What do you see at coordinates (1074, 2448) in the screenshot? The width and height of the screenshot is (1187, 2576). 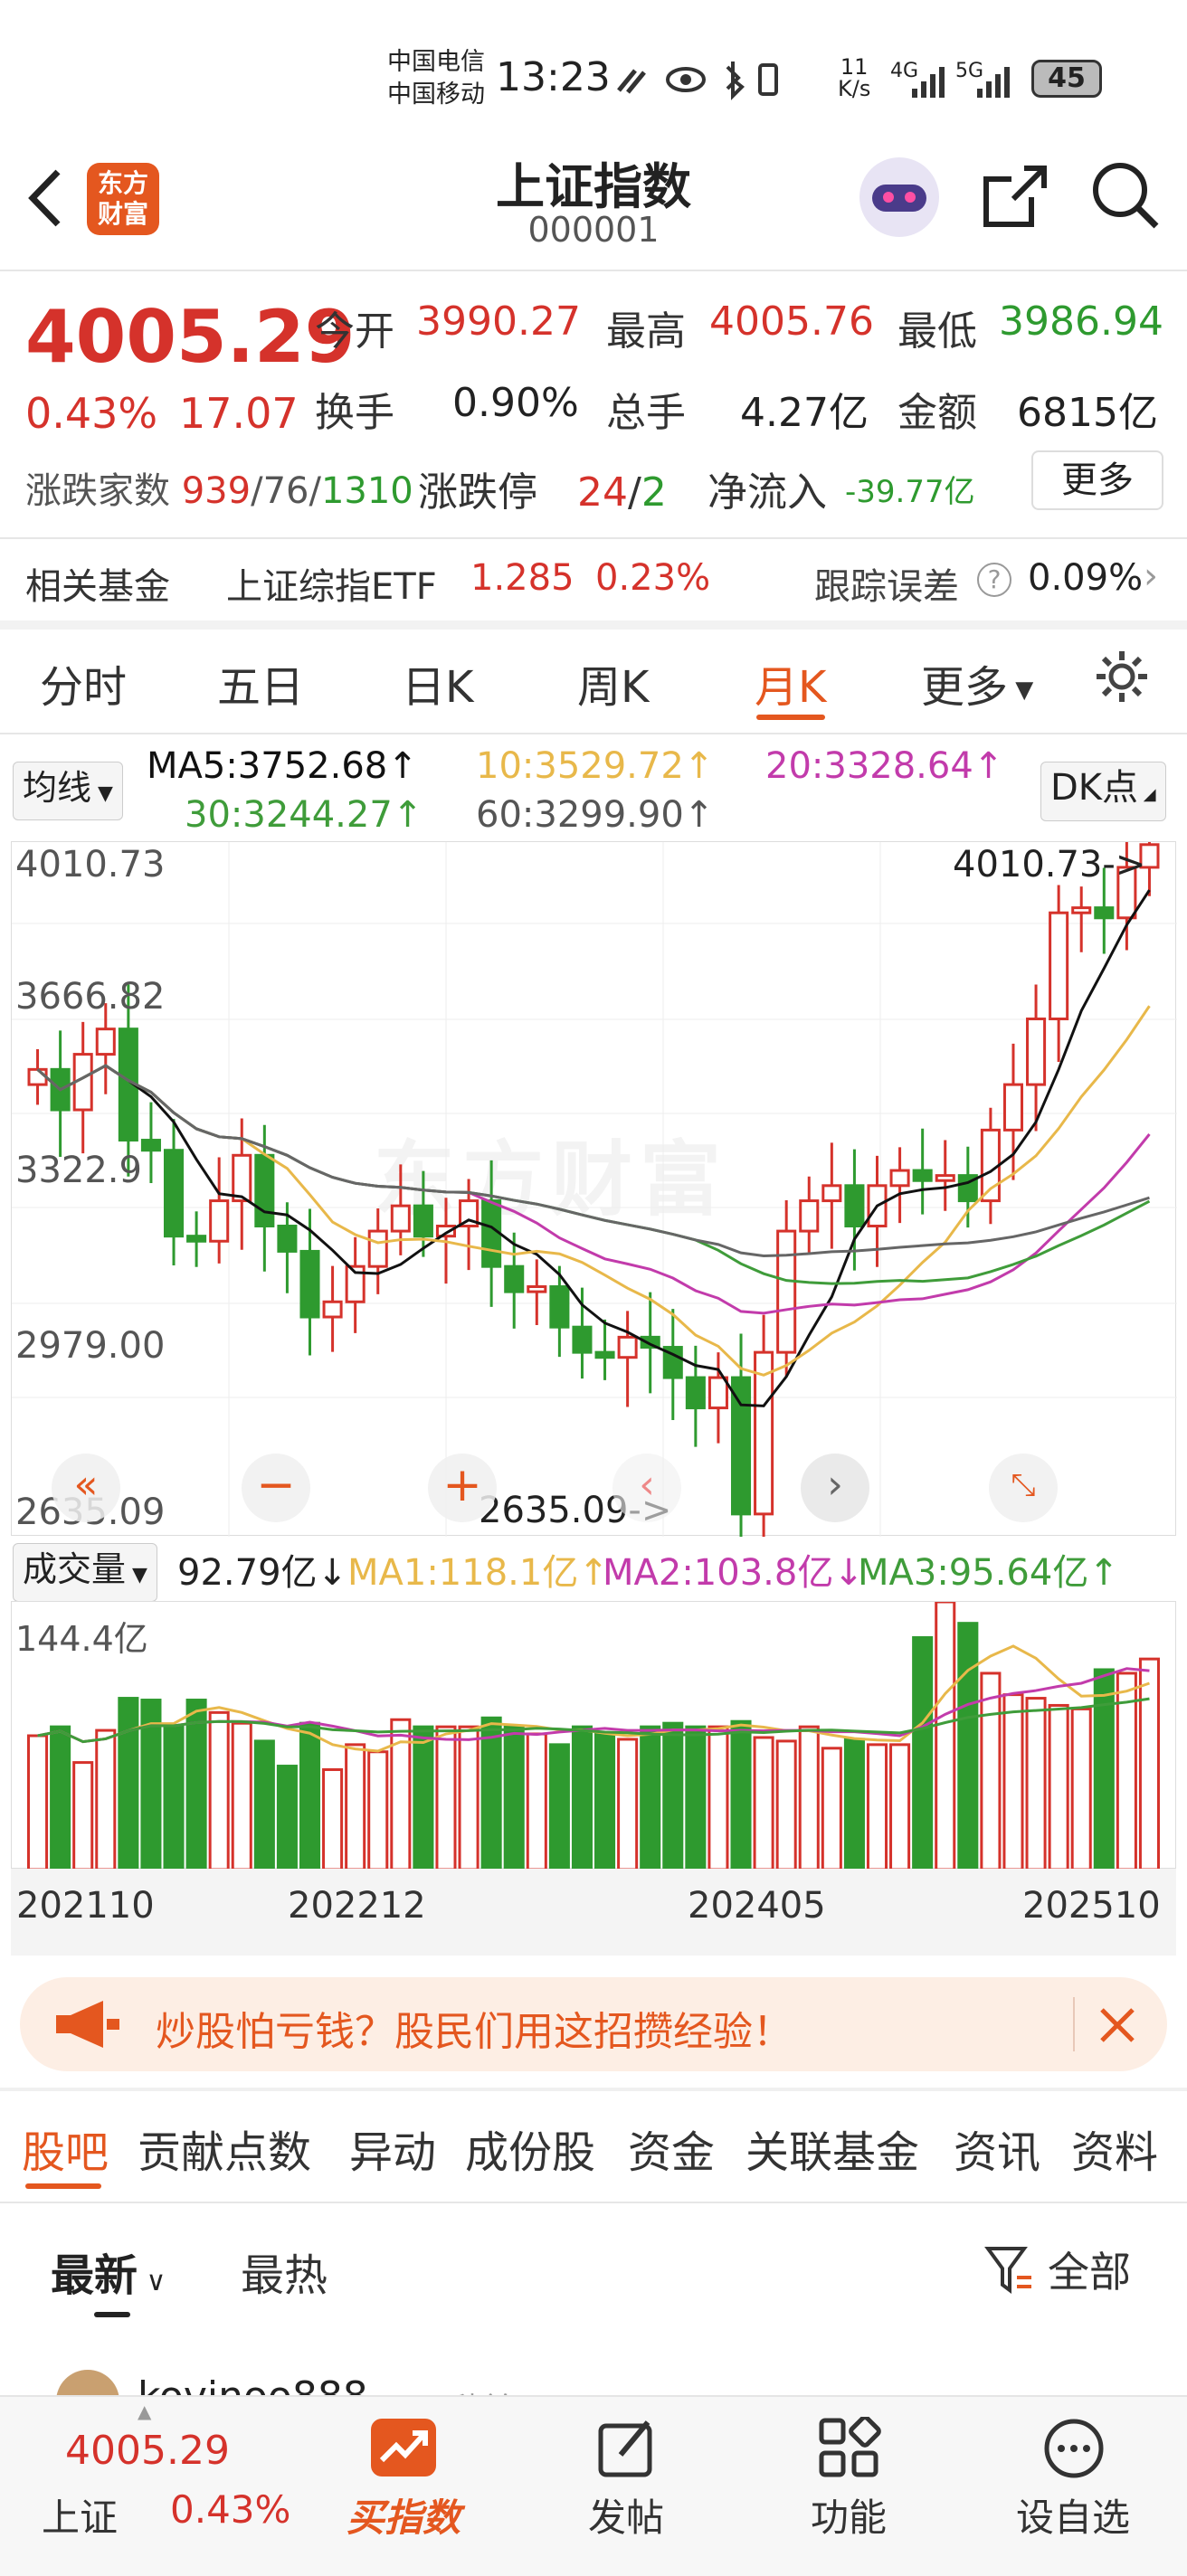 I see `more-dots-icon` at bounding box center [1074, 2448].